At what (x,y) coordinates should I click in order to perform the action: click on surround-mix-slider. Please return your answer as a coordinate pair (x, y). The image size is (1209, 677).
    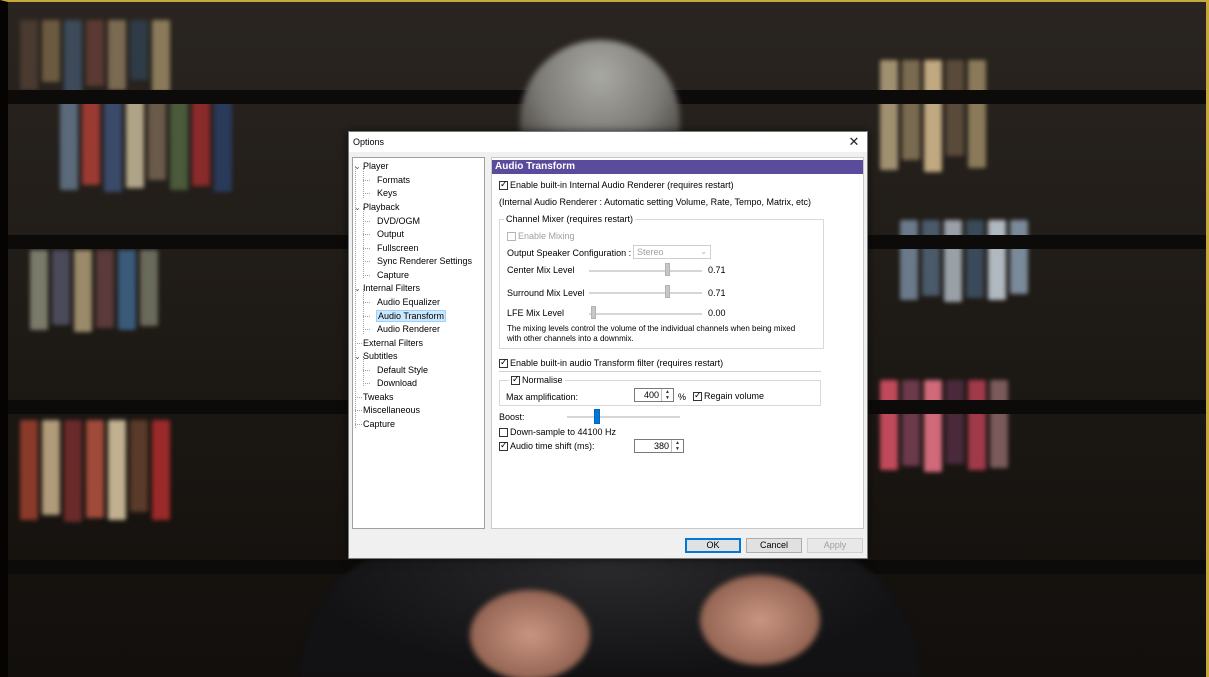
    Looking at the image, I should click on (645, 293).